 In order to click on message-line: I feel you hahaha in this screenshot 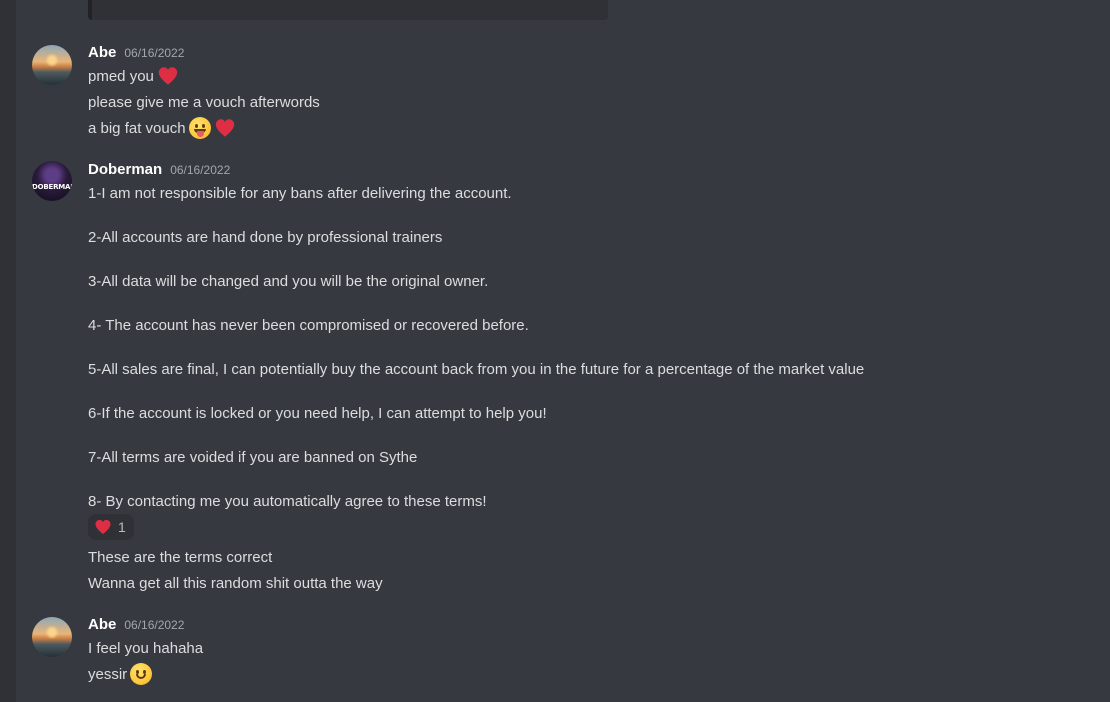, I will do `click(145, 648)`.